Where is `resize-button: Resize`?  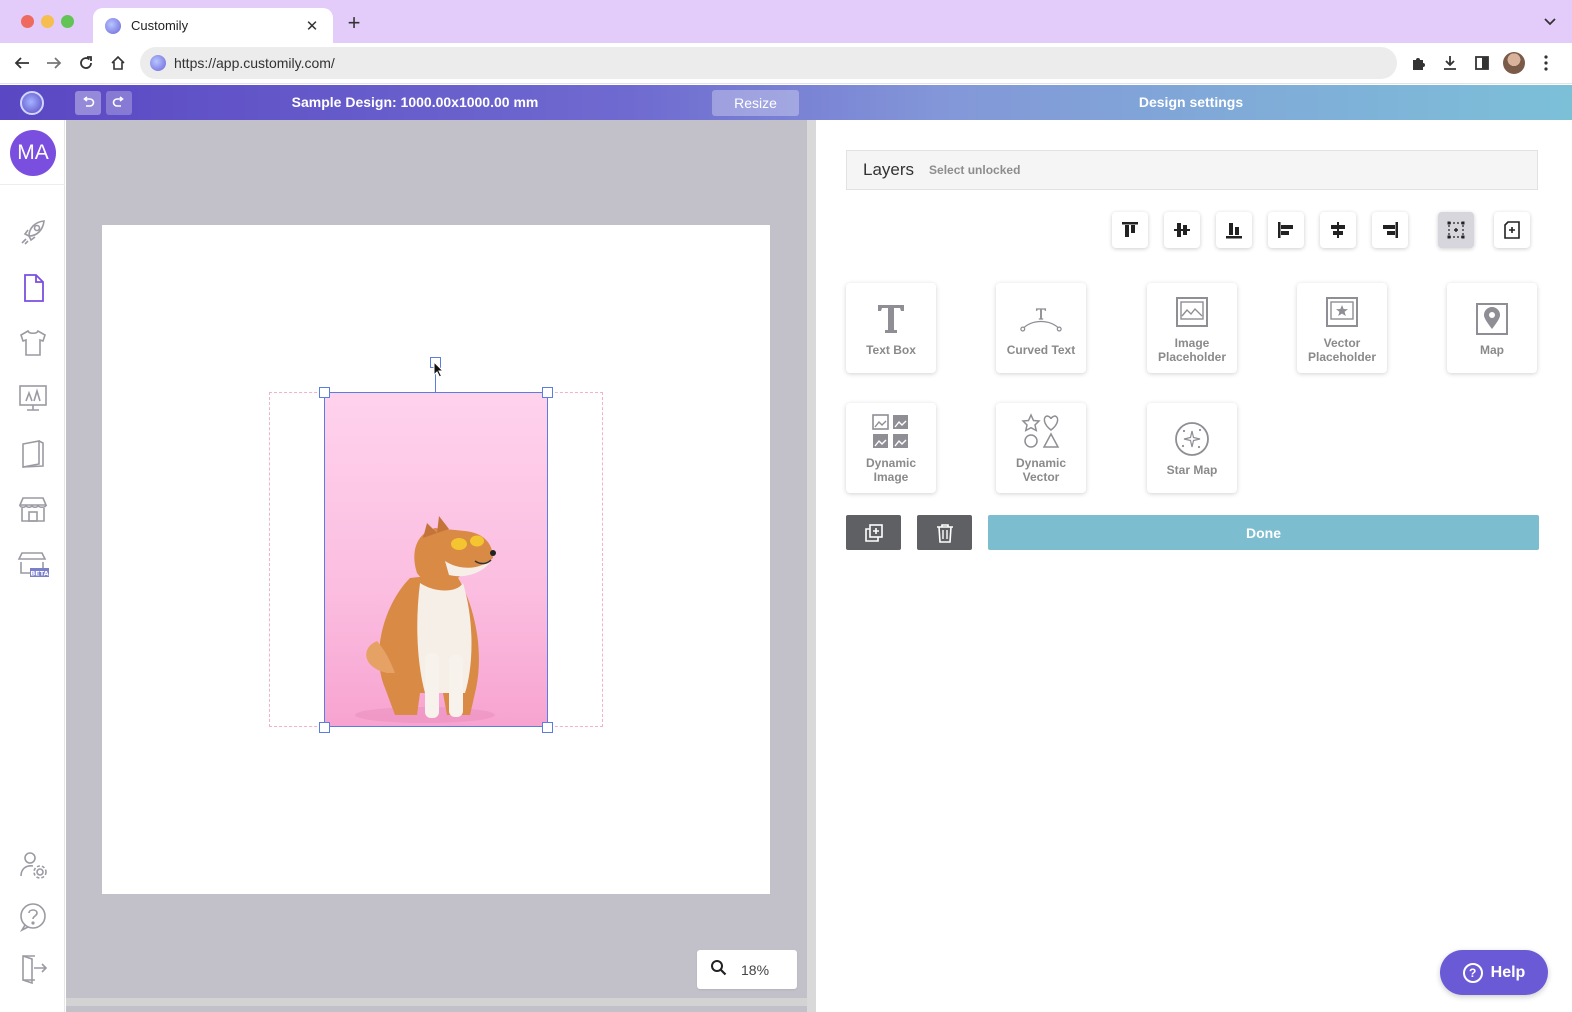 resize-button: Resize is located at coordinates (755, 103).